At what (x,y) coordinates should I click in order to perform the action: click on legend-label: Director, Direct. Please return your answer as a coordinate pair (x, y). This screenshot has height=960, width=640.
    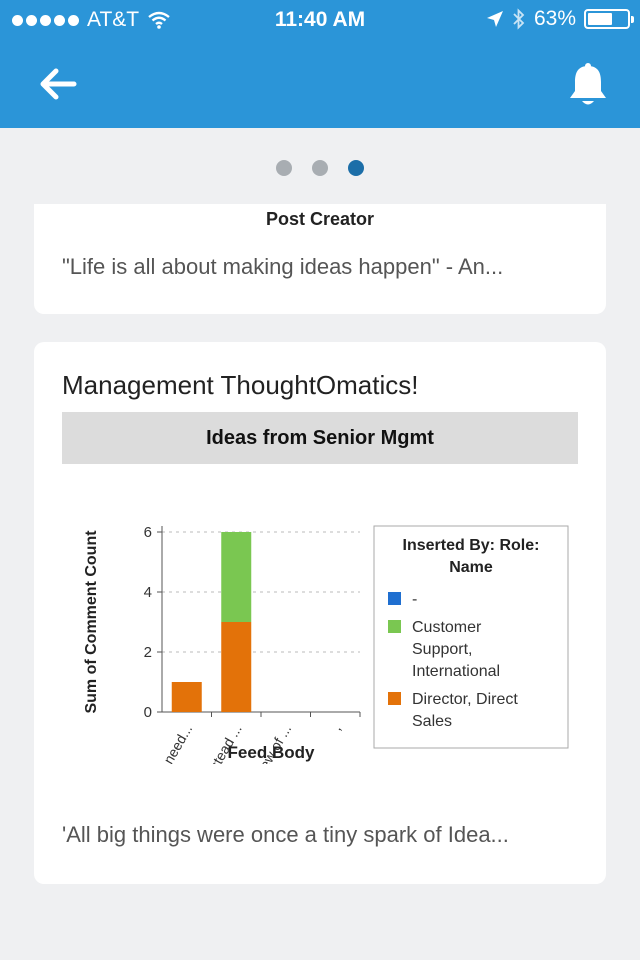
    Looking at the image, I should click on (465, 699).